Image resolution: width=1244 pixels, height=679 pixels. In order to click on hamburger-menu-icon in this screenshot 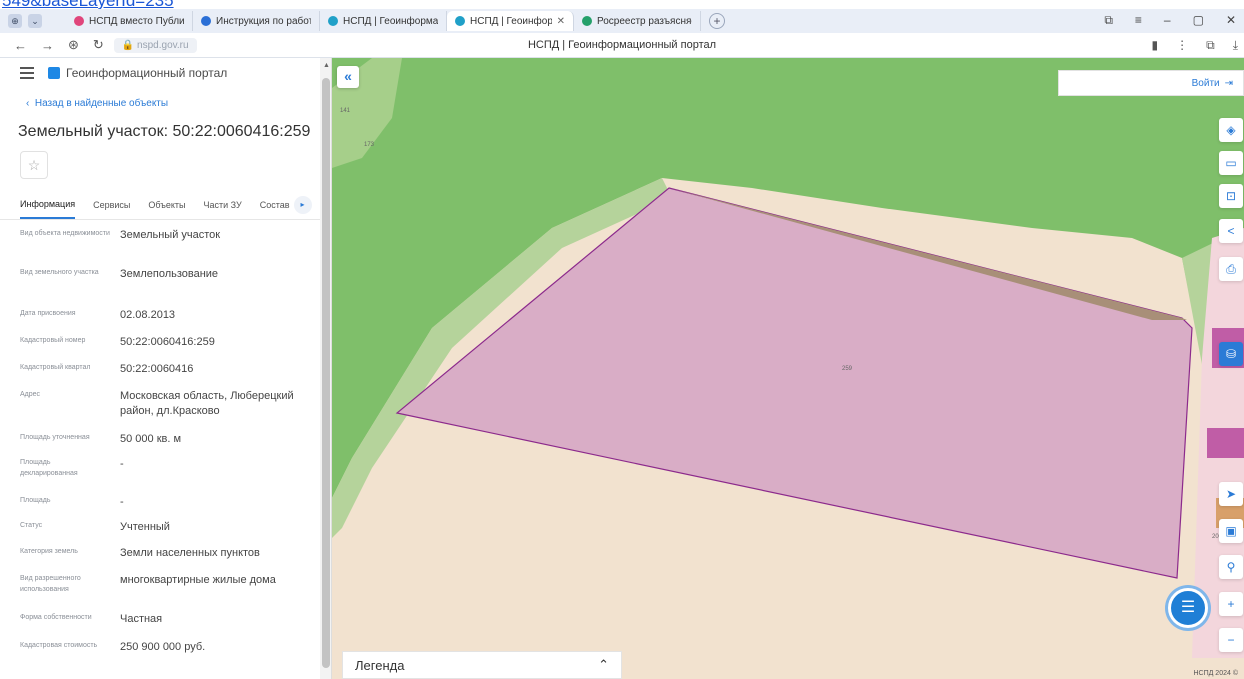, I will do `click(27, 73)`.